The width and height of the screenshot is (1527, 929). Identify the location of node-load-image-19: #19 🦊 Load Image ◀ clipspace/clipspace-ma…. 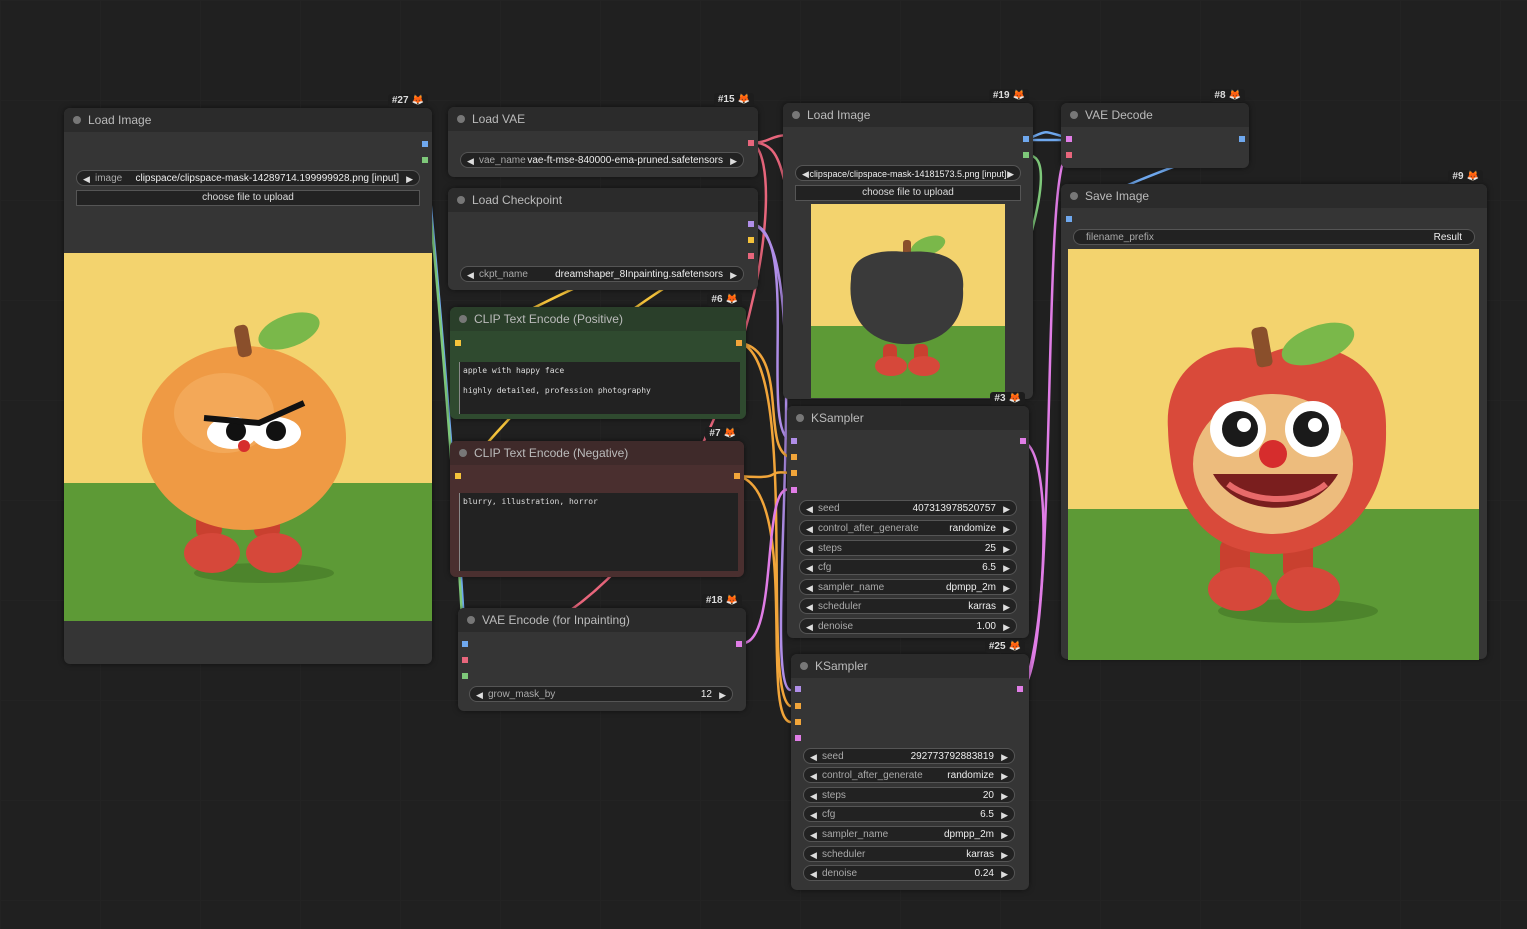
(908, 244).